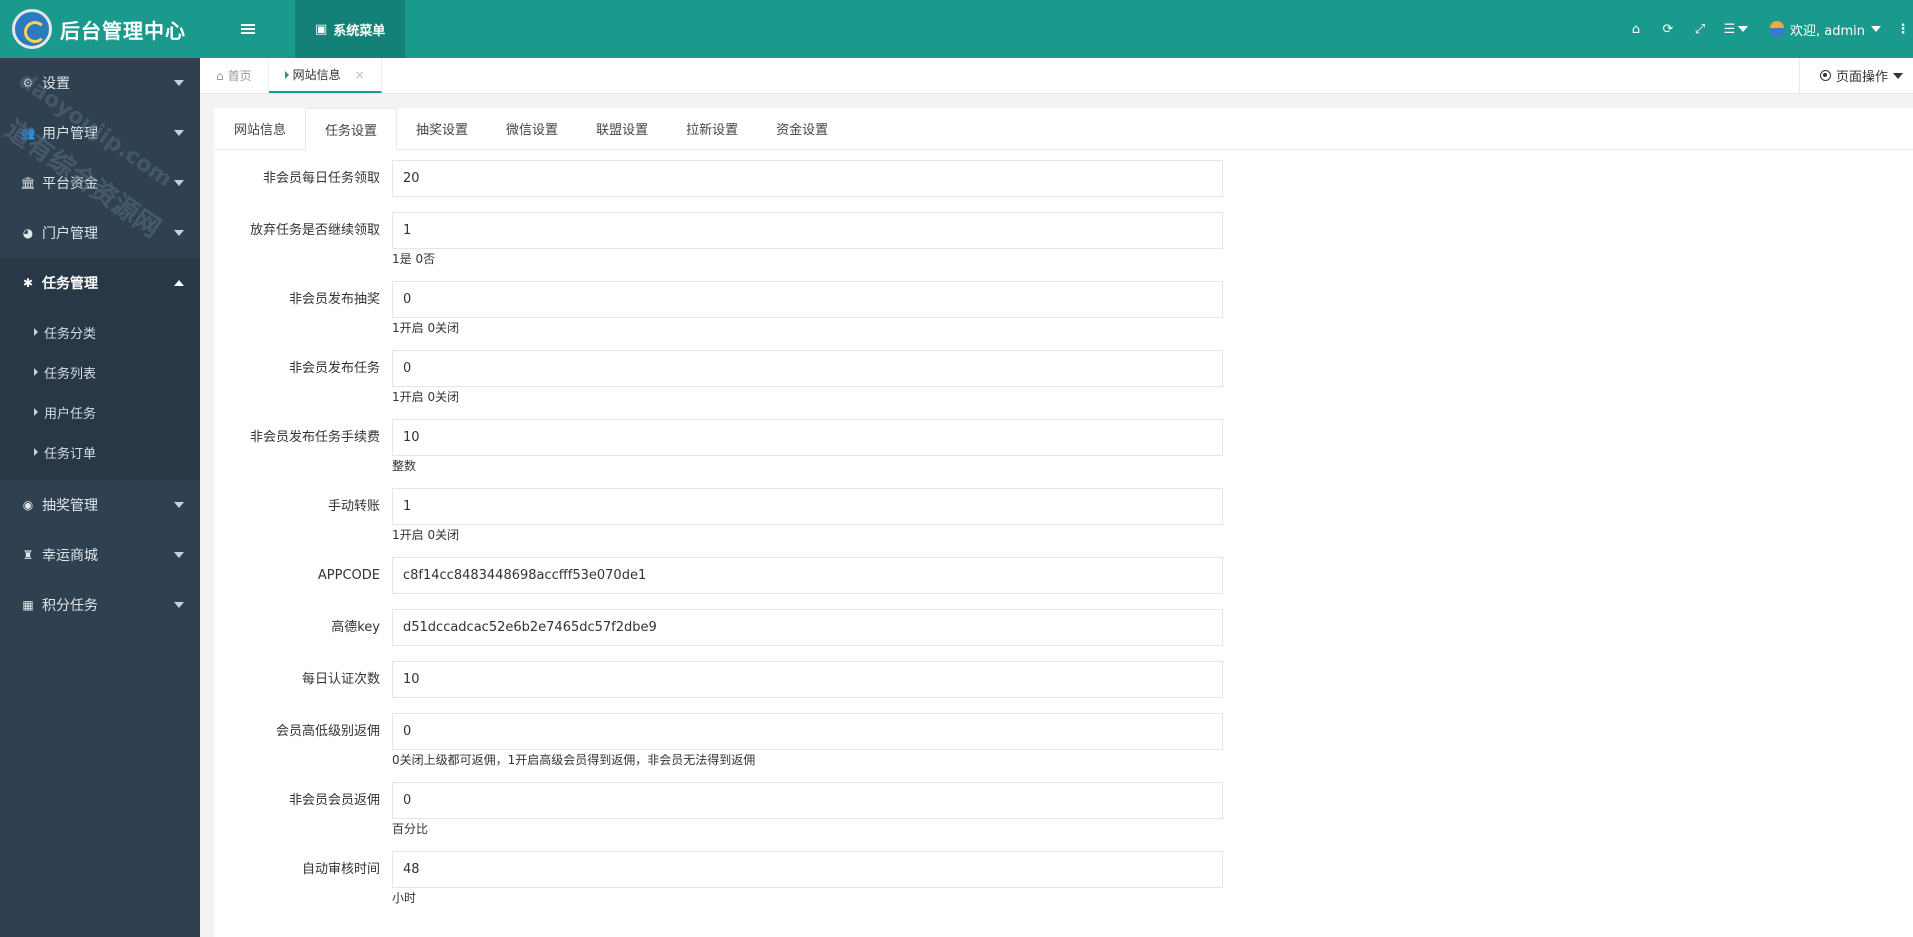  I want to click on menu-dropdown-button: ☰, so click(1736, 29).